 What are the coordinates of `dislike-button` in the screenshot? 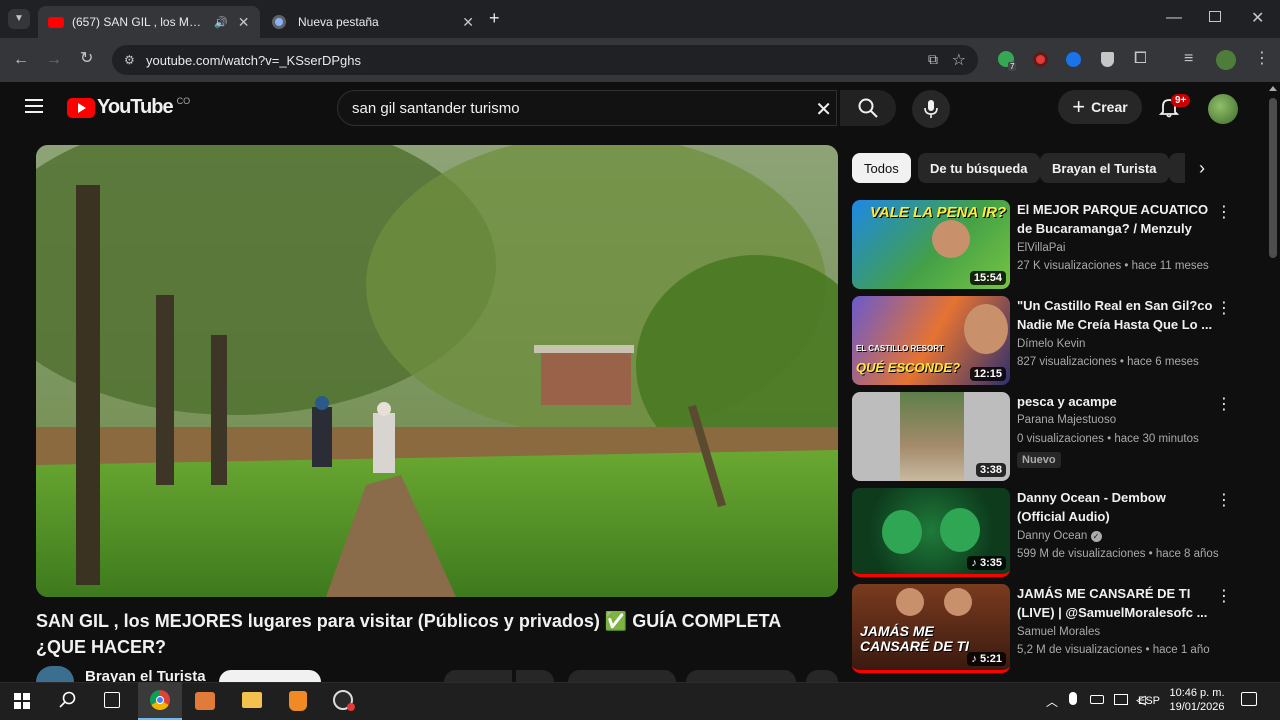 It's located at (535, 676).